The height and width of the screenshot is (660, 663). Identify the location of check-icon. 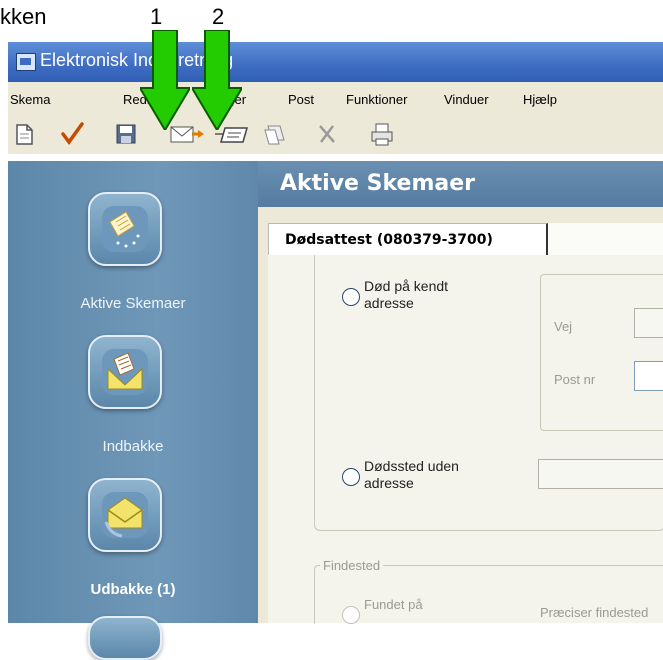
(72, 134).